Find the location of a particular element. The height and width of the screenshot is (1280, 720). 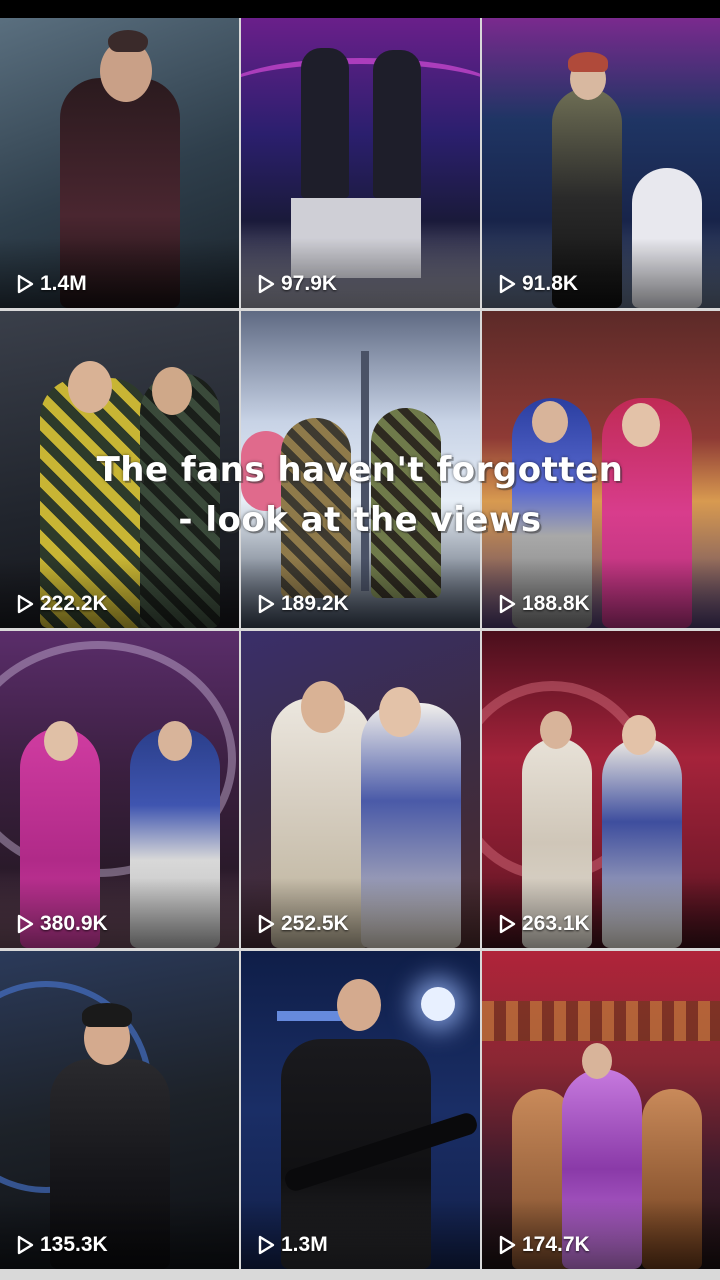

video-tile: 1.3M is located at coordinates (360, 1110).